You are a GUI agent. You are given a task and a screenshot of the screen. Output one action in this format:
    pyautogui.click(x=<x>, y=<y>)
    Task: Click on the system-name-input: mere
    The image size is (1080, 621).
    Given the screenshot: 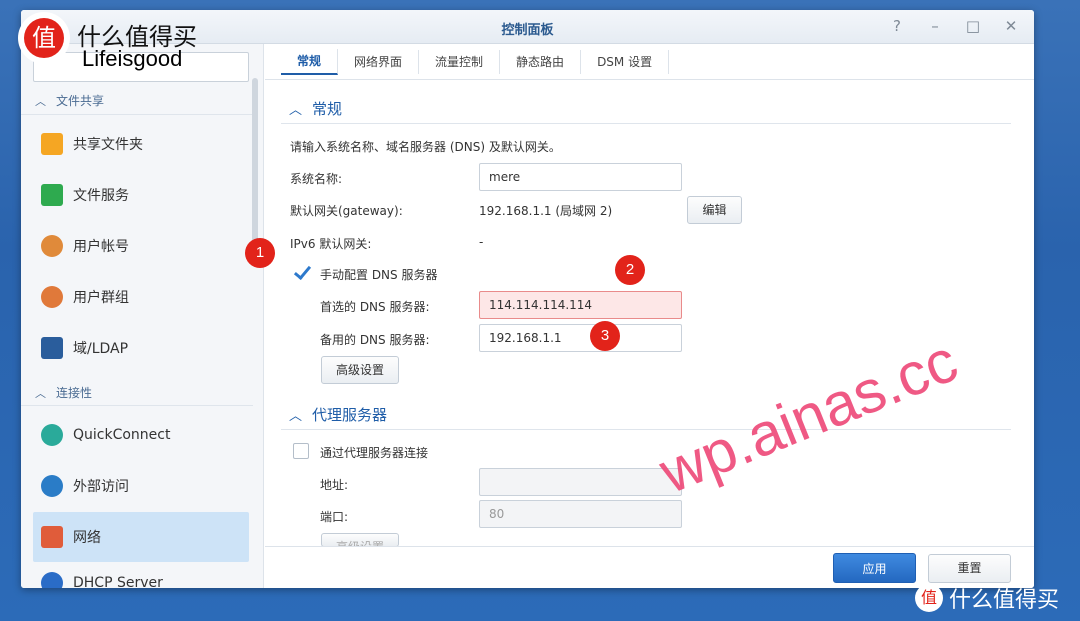 What is the action you would take?
    pyautogui.click(x=580, y=177)
    